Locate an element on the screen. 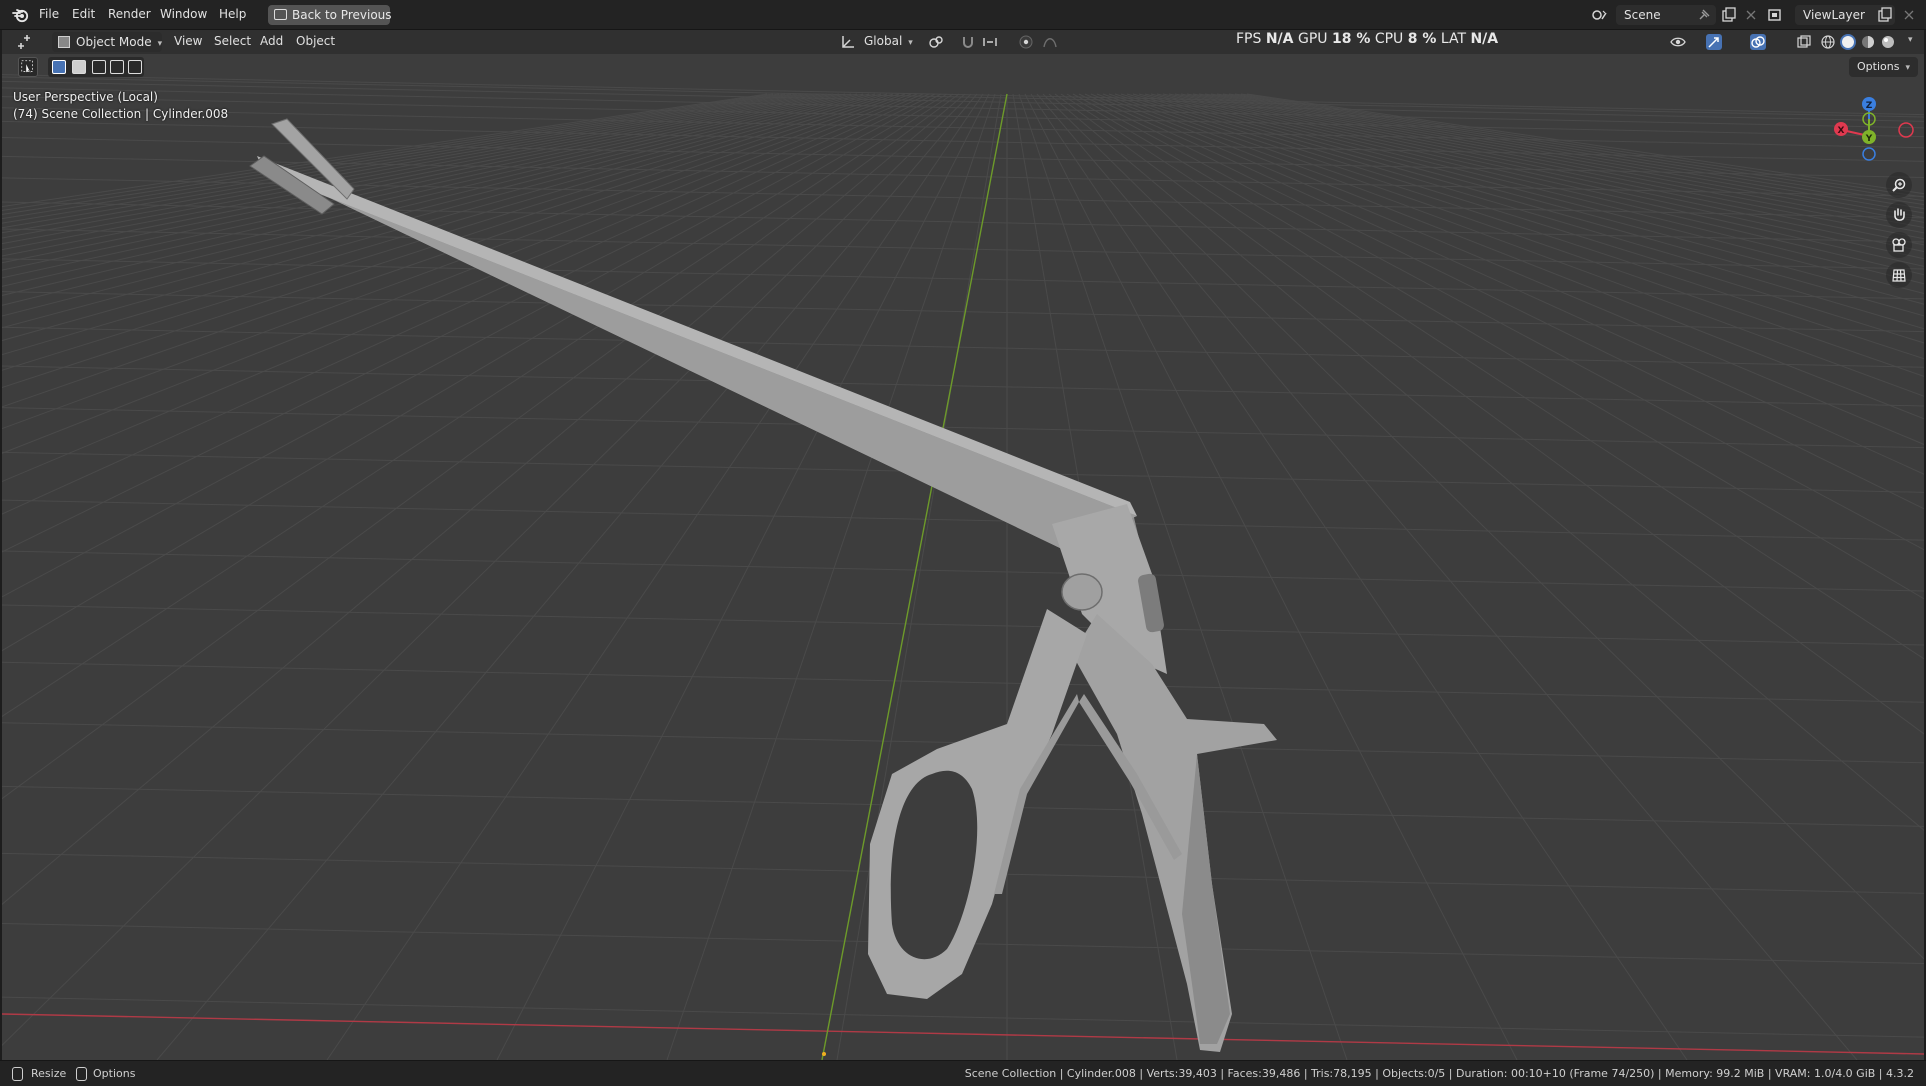 This screenshot has height=1086, width=1926. menu-help: Help is located at coordinates (232, 14).